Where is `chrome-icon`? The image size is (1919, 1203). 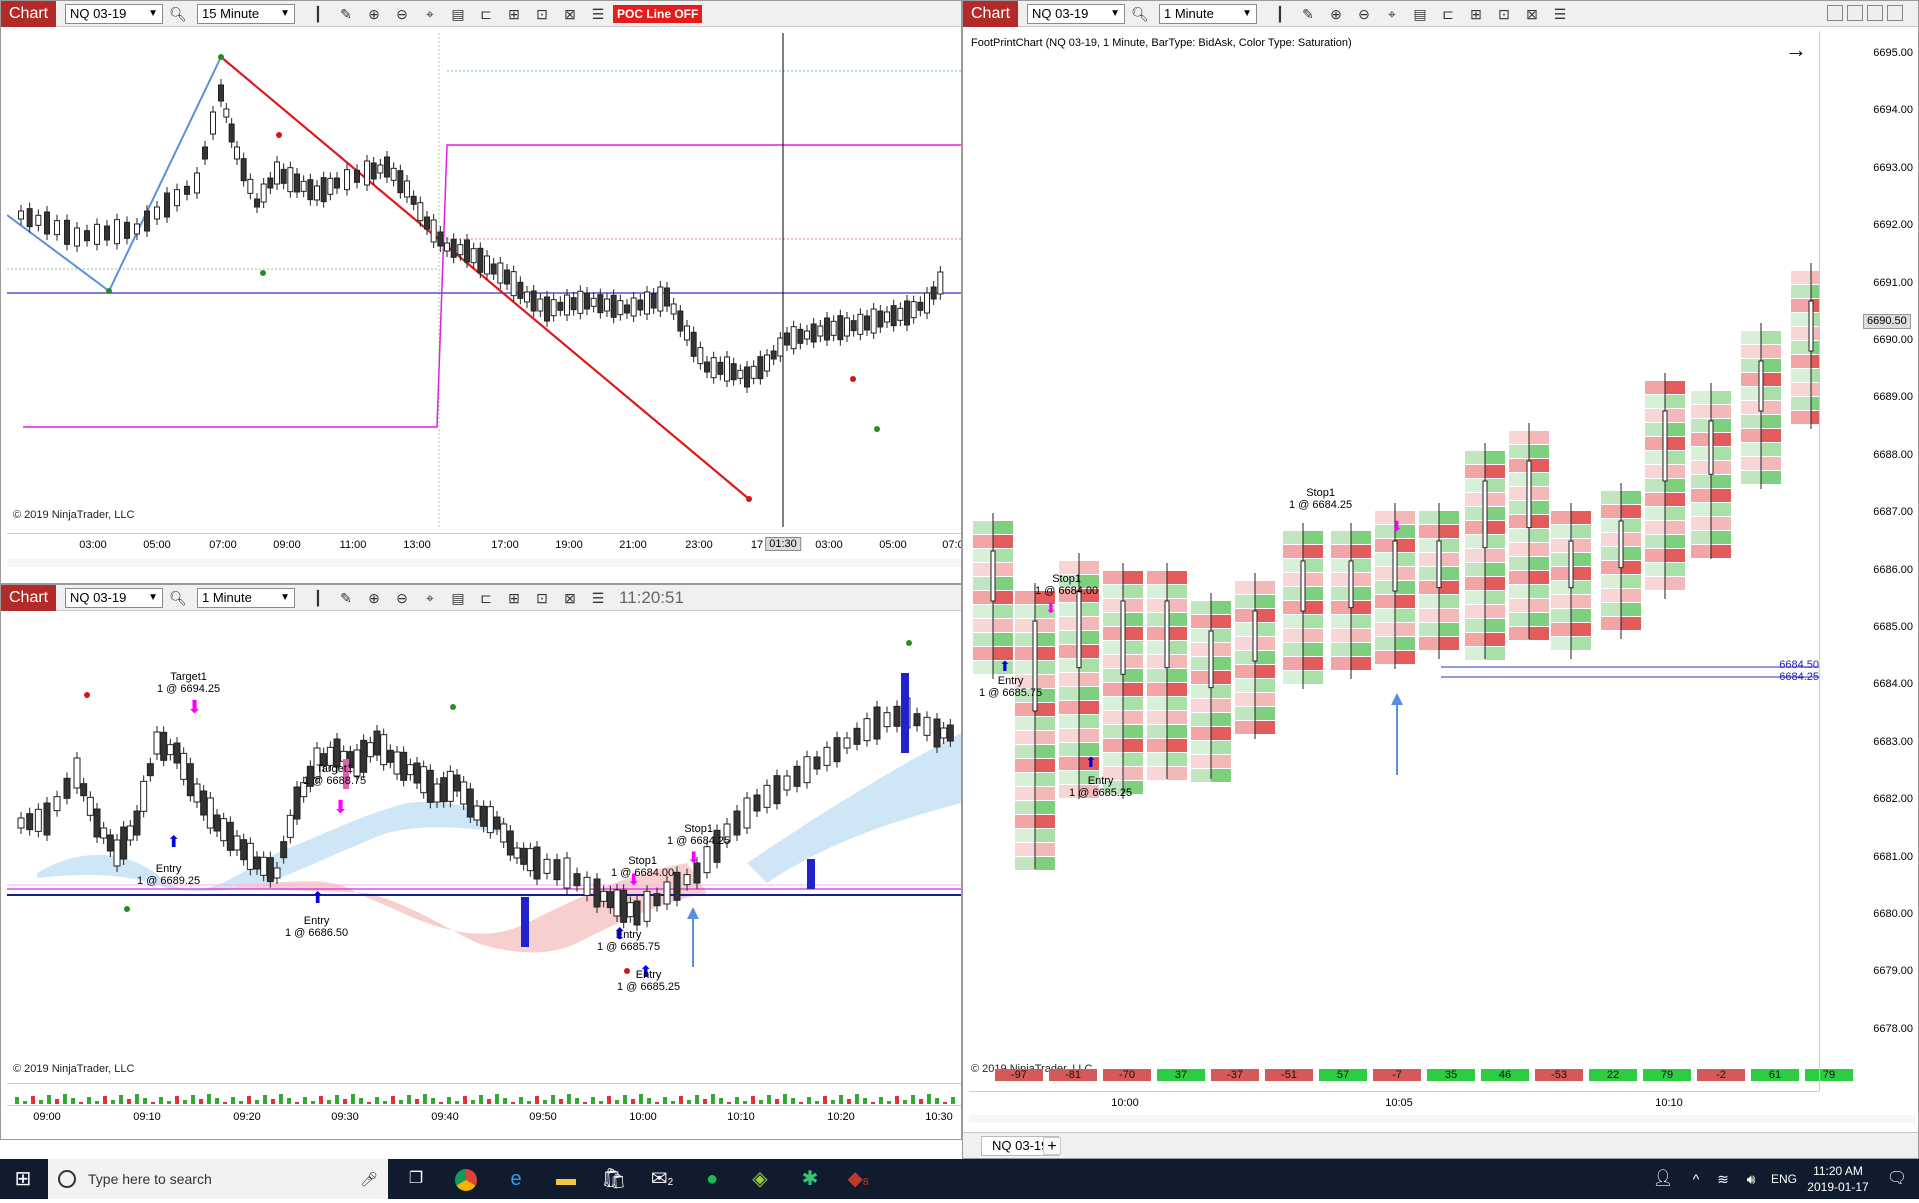 chrome-icon is located at coordinates (466, 1179).